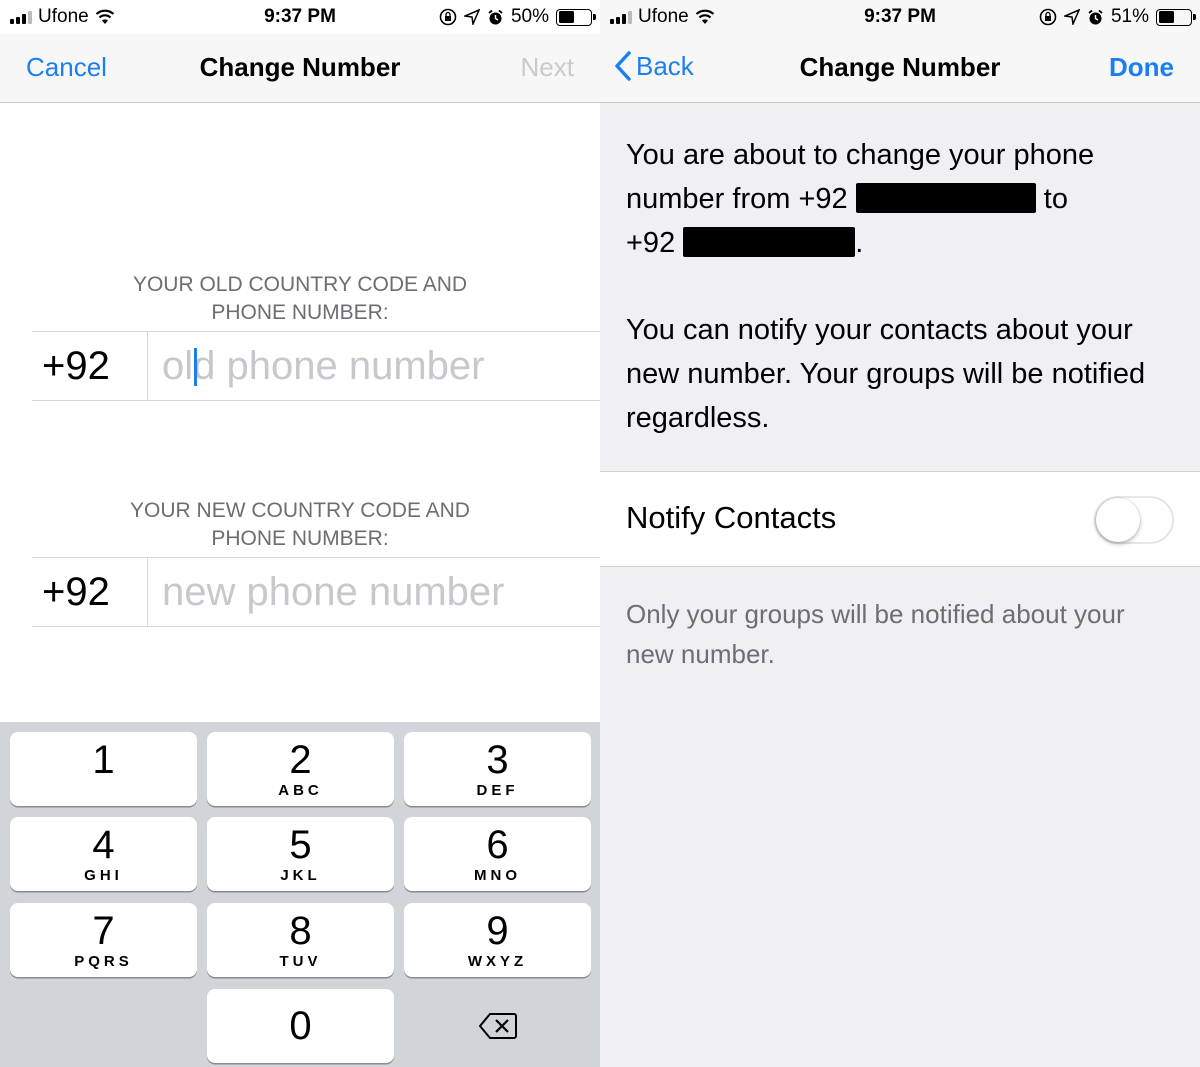  I want to click on backspace-icon, so click(497, 1026).